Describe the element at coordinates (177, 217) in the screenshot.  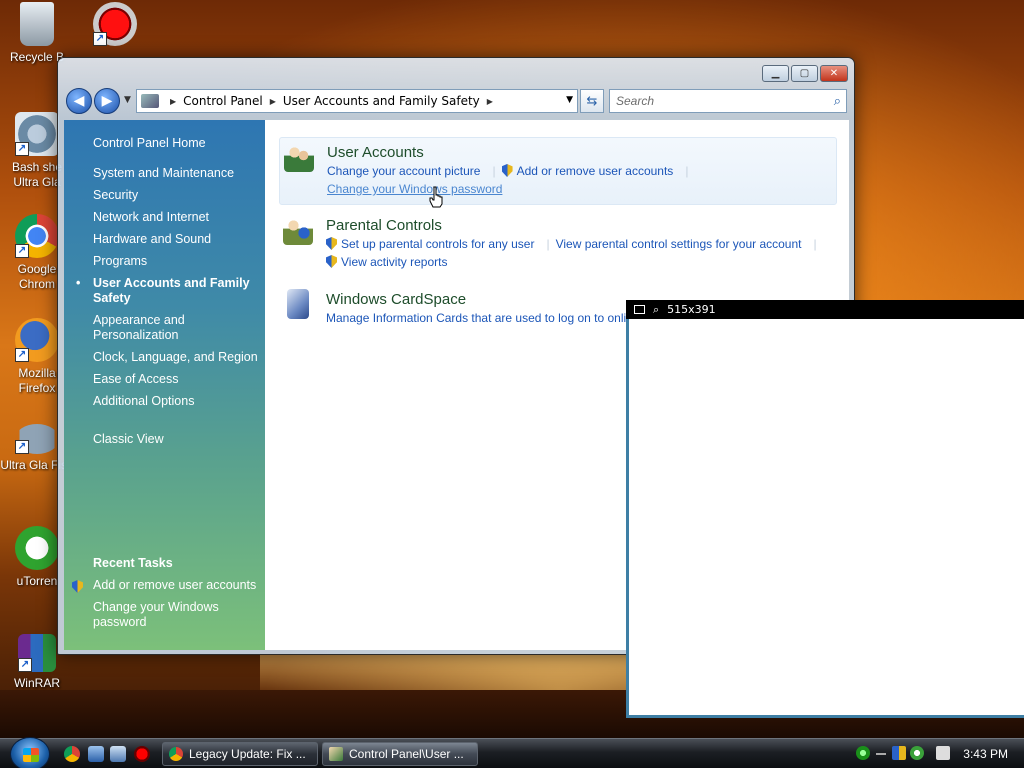
I see `sidebar-item-network-and-internet: Network and Internet` at that location.